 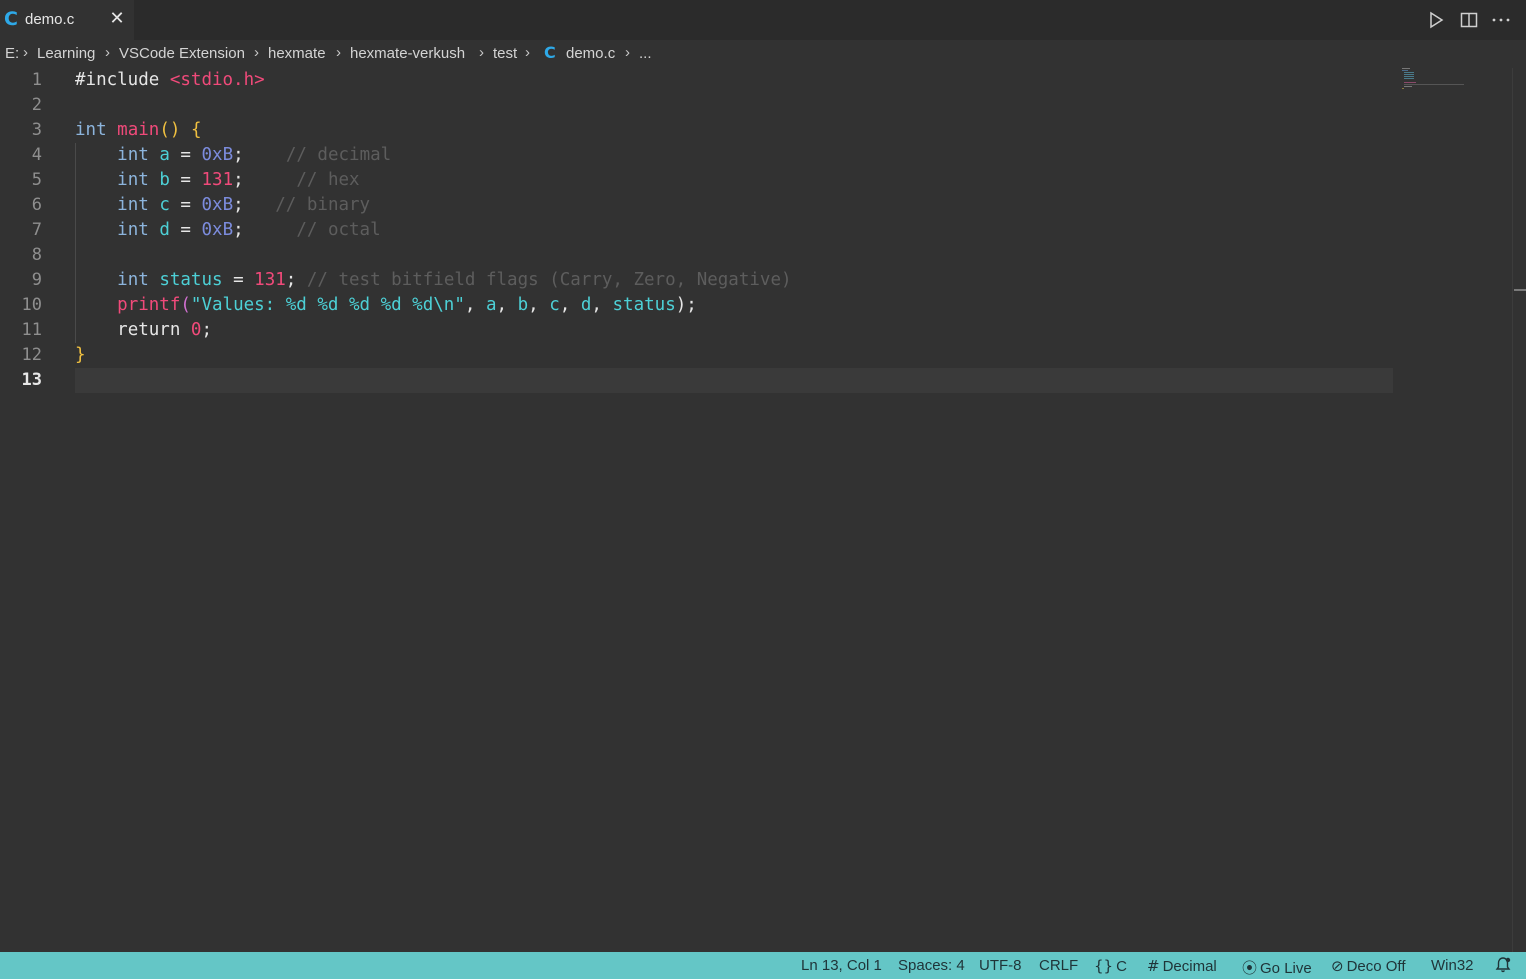 I want to click on broadcast-icon: ⦿, so click(x=1250, y=968).